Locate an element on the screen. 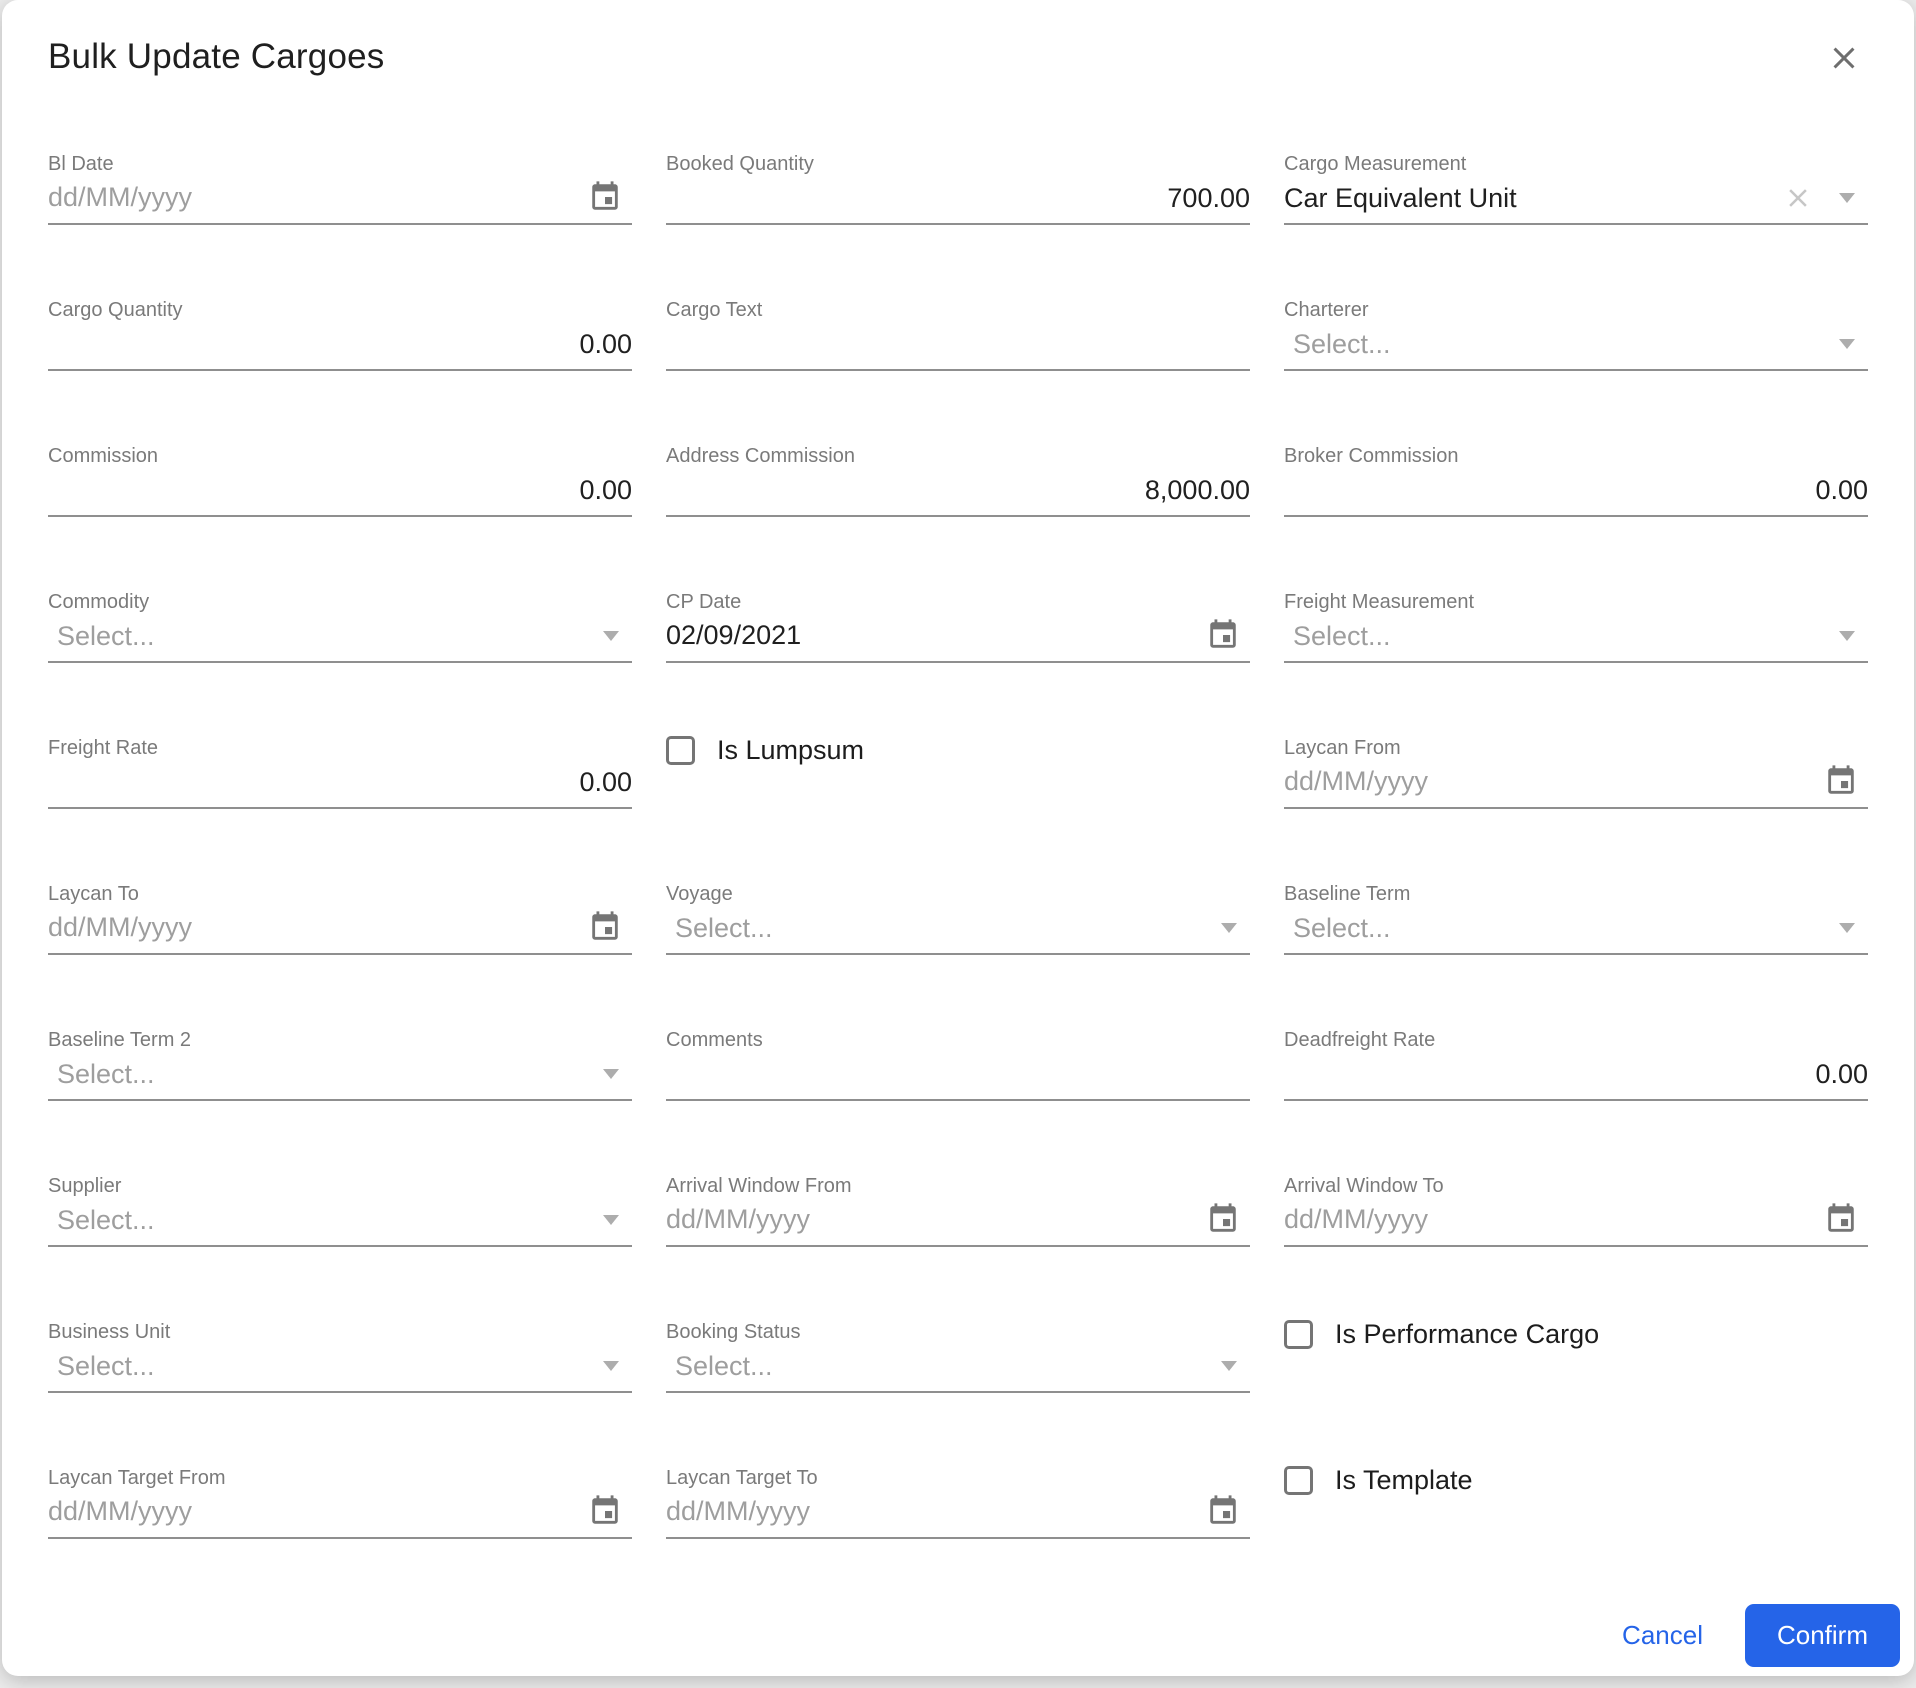 The width and height of the screenshot is (1916, 1688). cancel-button: Cancel is located at coordinates (1662, 1635).